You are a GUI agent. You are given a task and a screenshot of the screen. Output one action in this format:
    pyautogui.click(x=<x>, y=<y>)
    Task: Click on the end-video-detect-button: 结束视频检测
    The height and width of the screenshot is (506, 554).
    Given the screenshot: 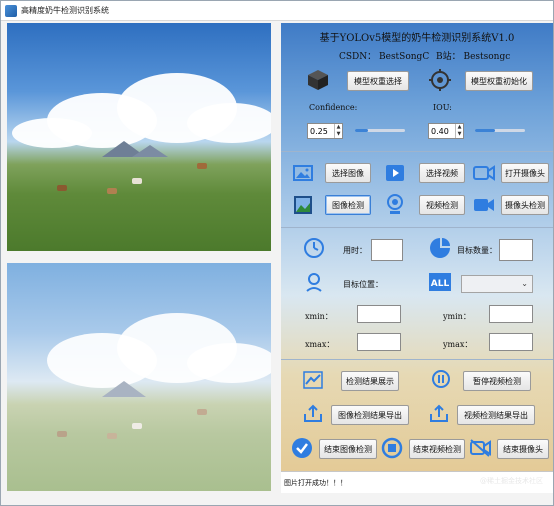 What is the action you would take?
    pyautogui.click(x=437, y=449)
    